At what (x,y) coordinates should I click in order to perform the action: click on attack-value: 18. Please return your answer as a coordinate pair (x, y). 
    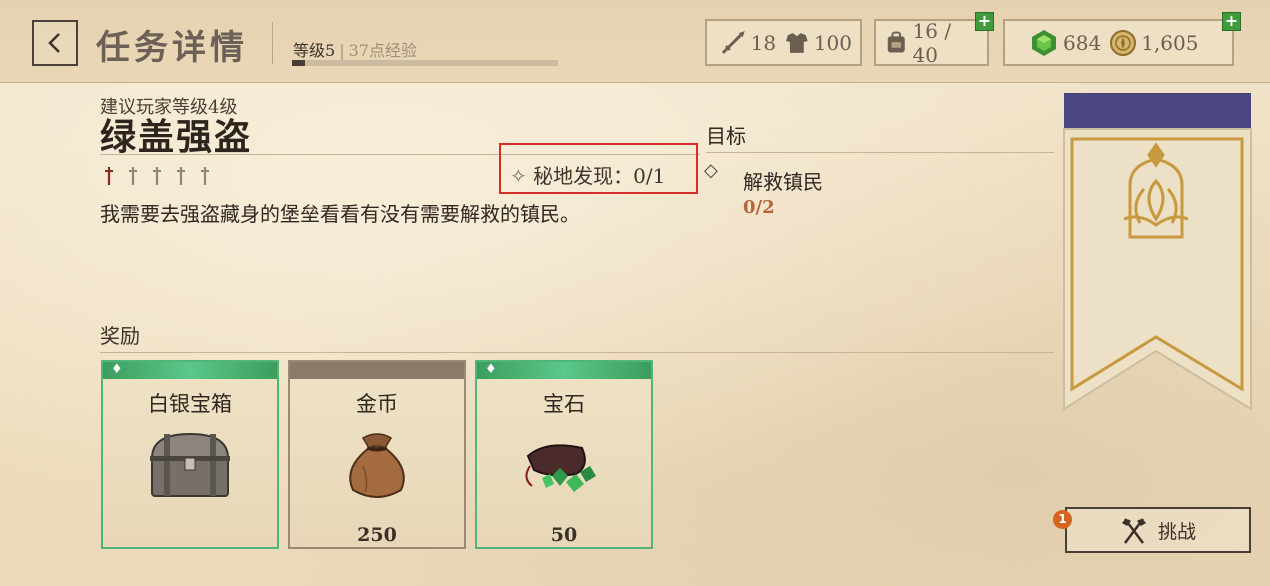
    Looking at the image, I should click on (763, 42).